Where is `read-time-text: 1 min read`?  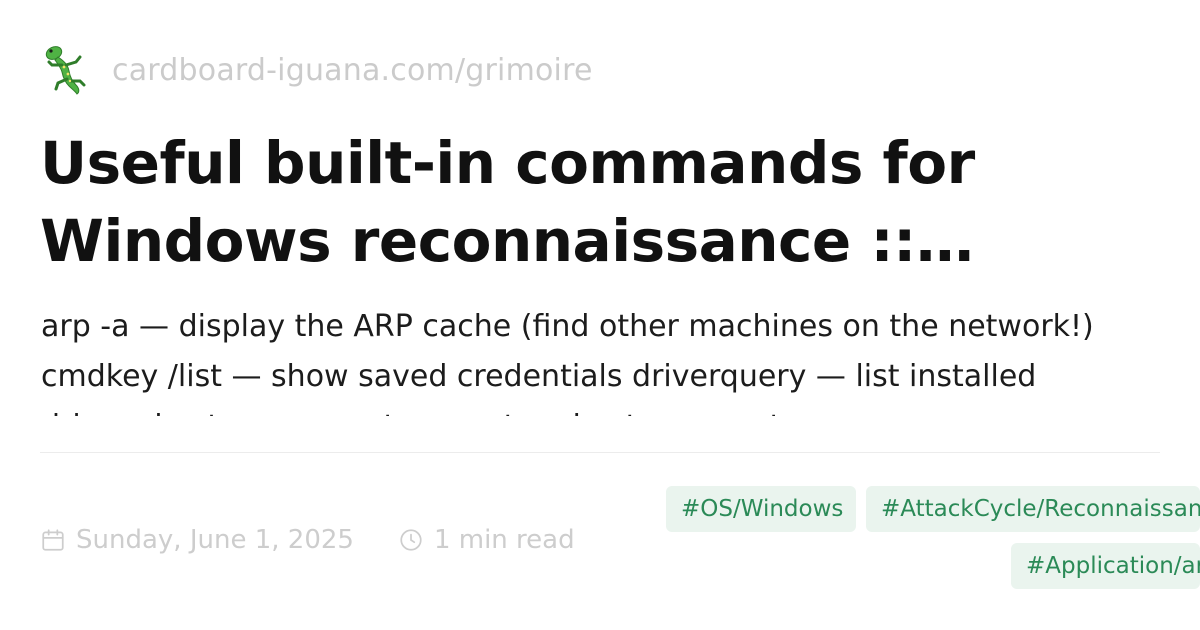
read-time-text: 1 min read is located at coordinates (504, 540).